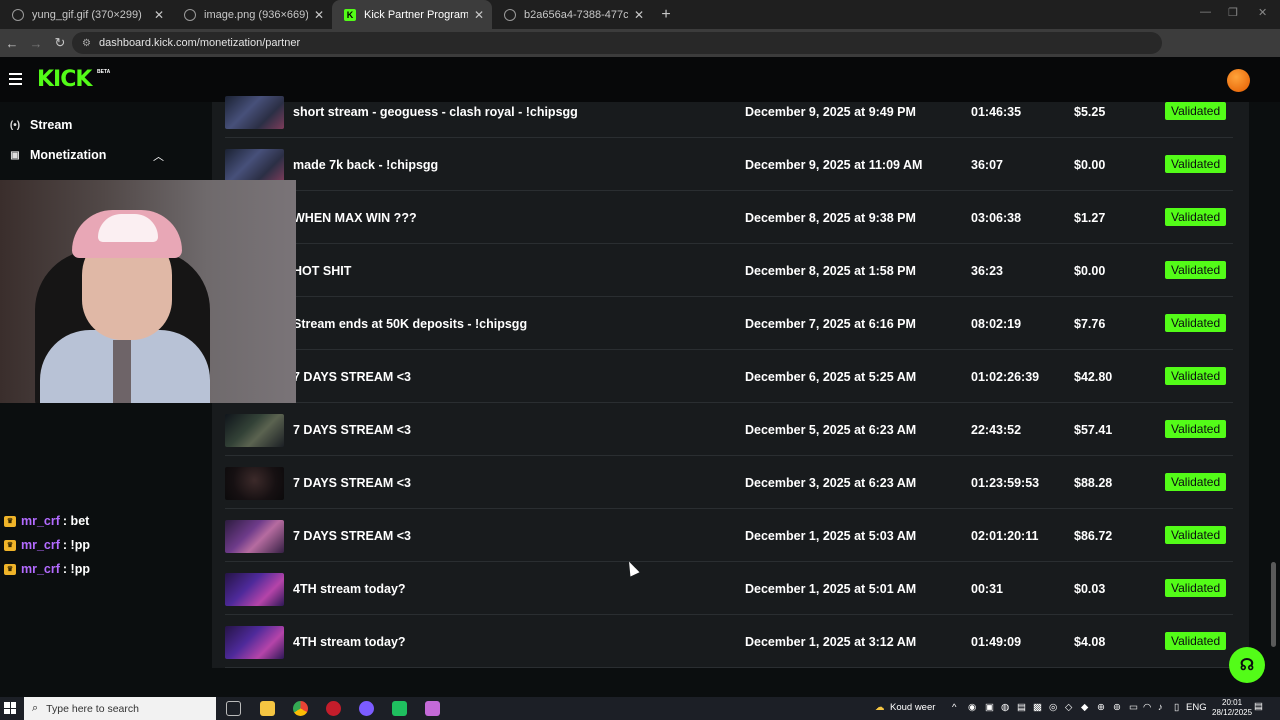  I want to click on hamburger-menu-icon, so click(15, 80).